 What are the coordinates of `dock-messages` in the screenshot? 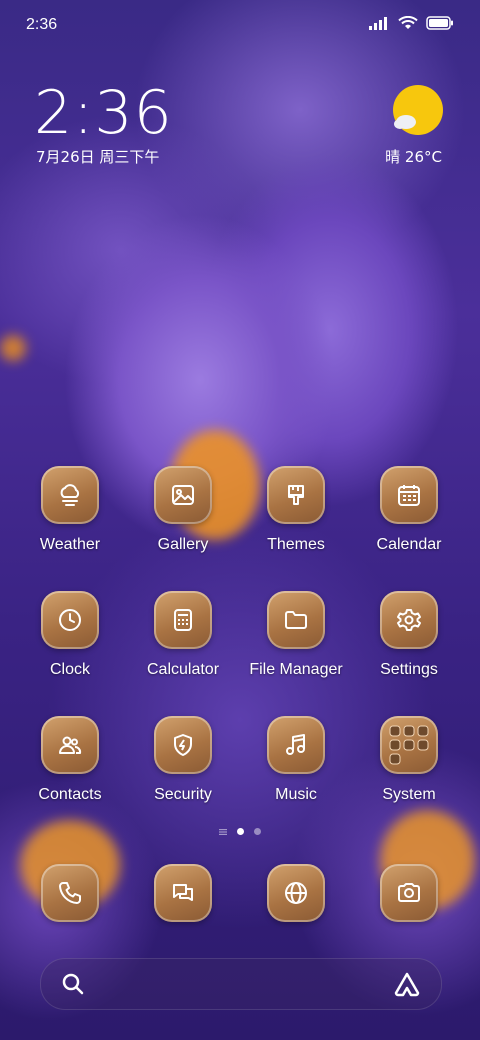 It's located at (183, 893).